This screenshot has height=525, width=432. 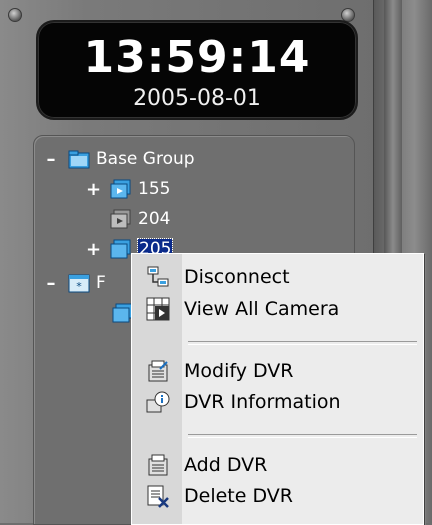 What do you see at coordinates (158, 496) in the screenshot?
I see `delete-dvr-icon` at bounding box center [158, 496].